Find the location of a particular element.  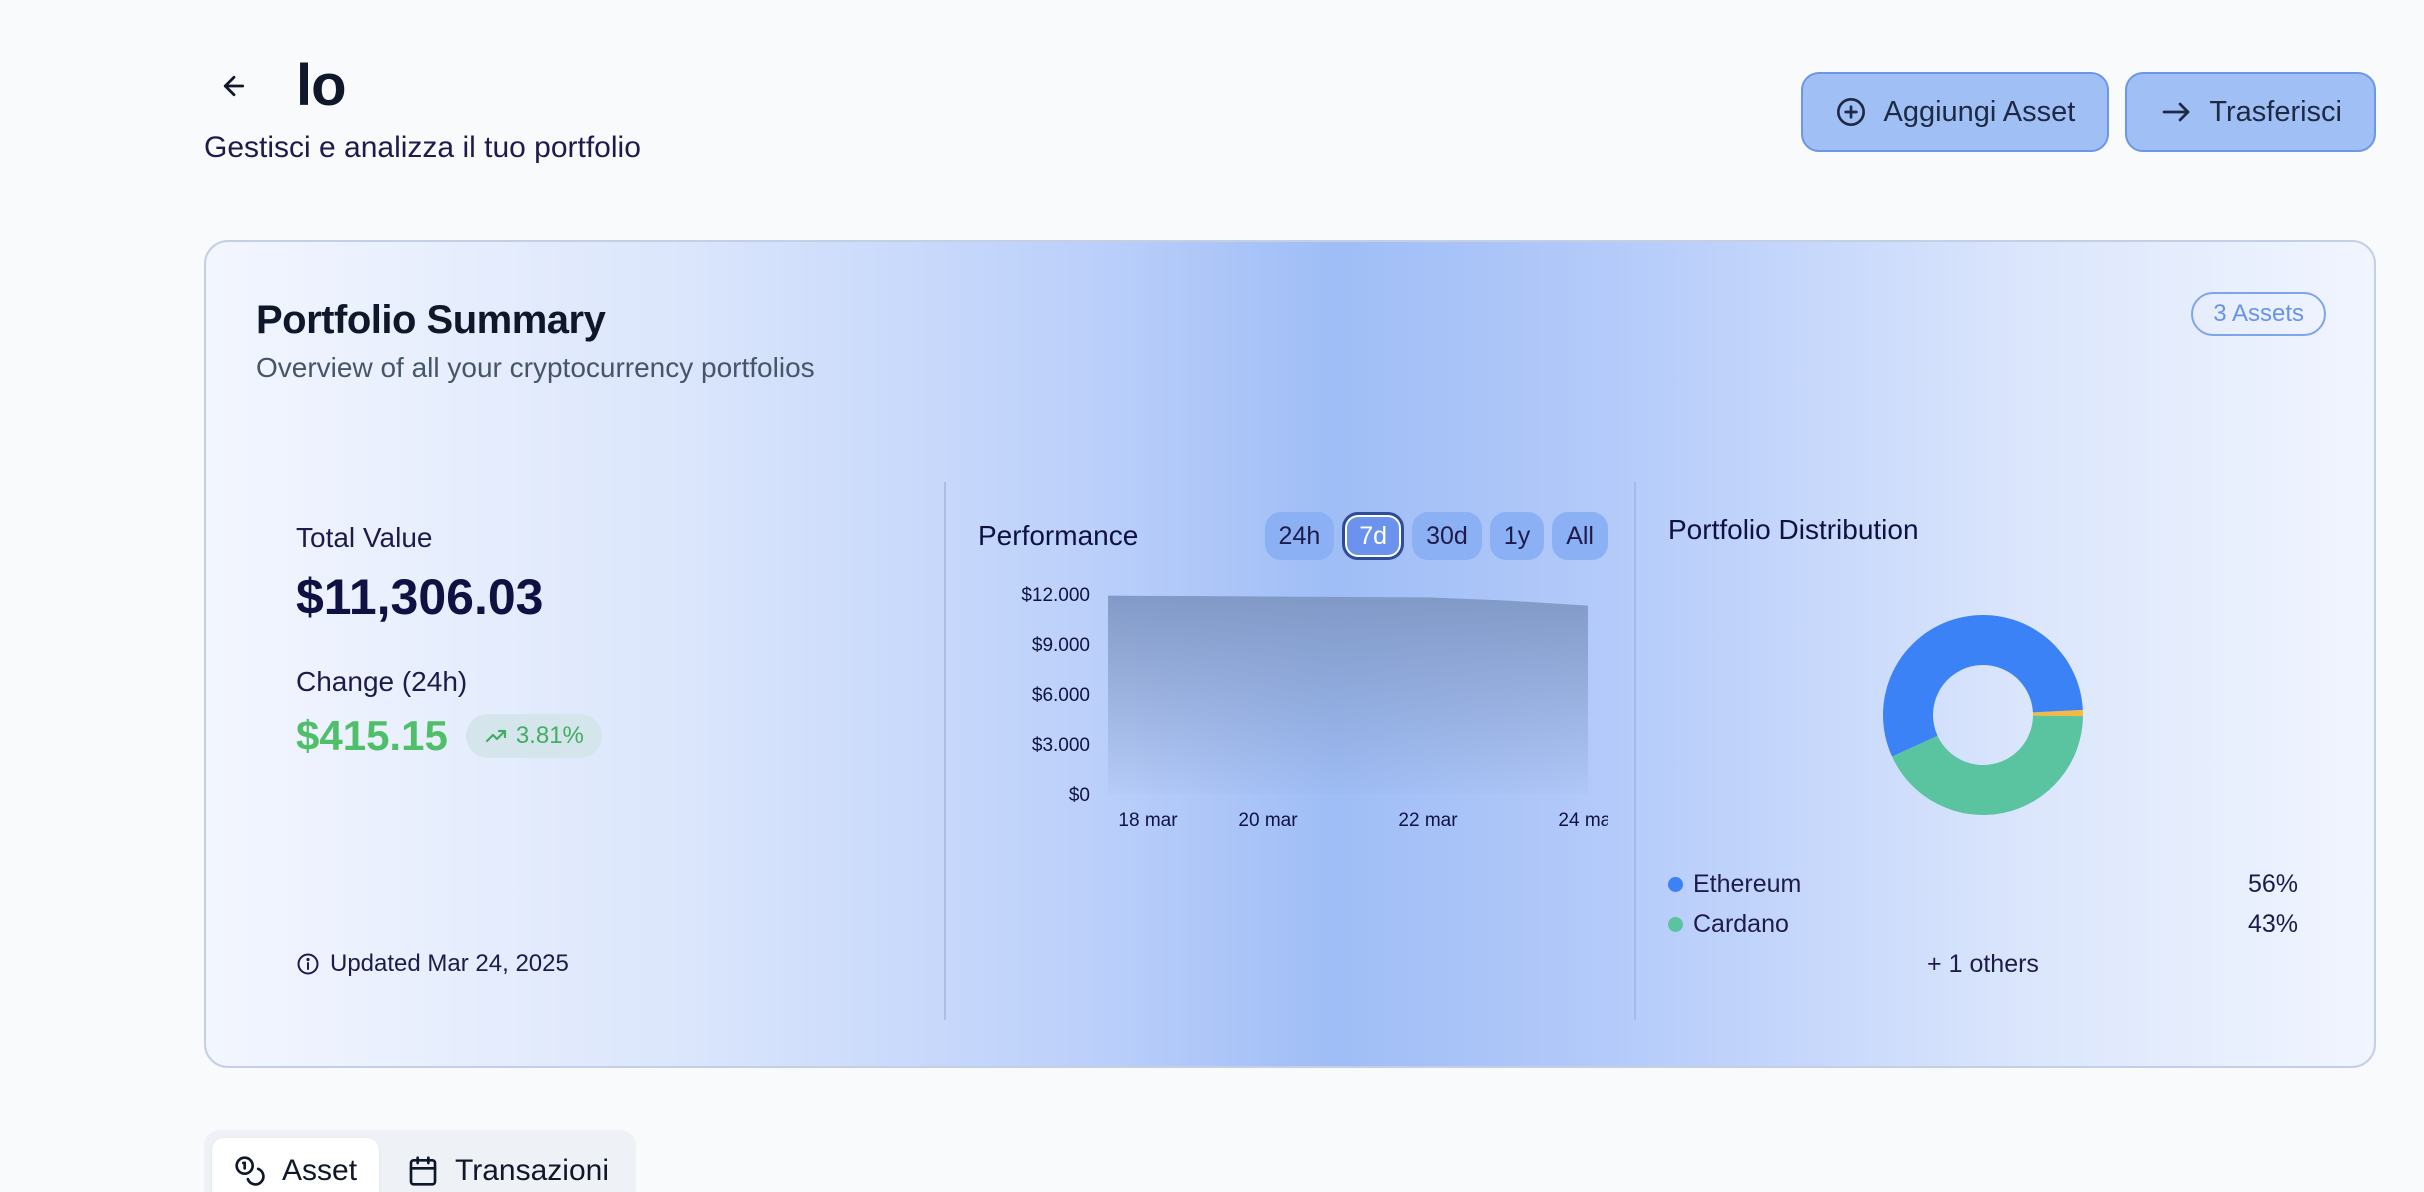

performance-area is located at coordinates (1348, 694).